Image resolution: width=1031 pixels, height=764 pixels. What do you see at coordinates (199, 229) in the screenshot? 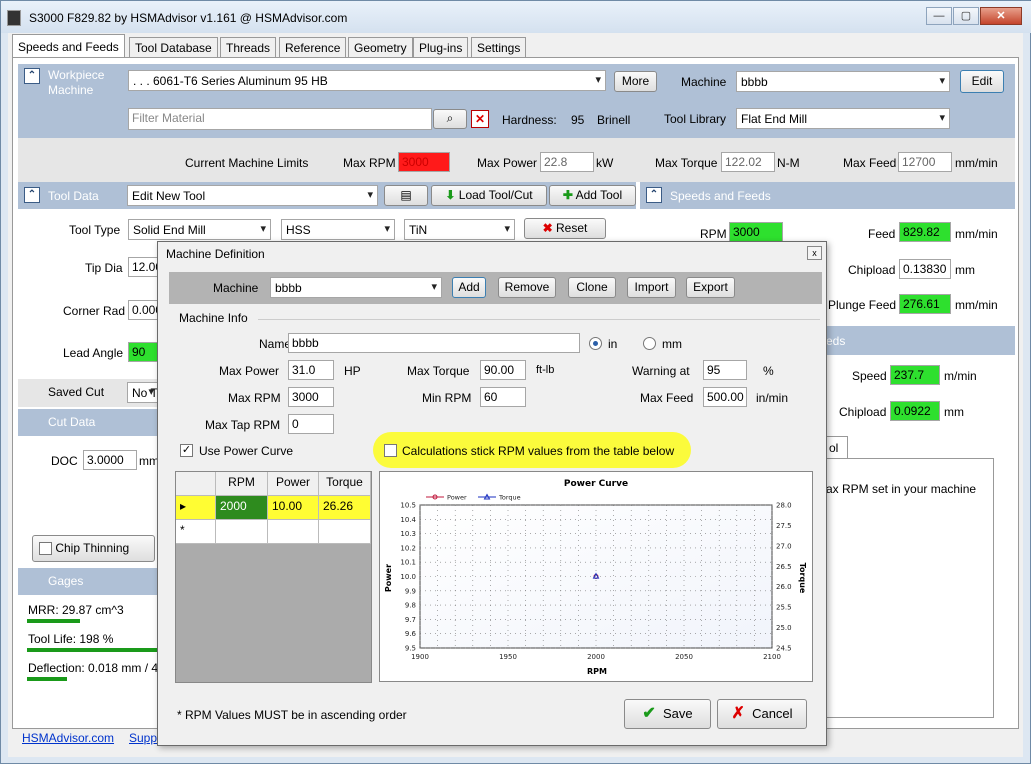
I see `tool-type-select: Solid End Mill` at bounding box center [199, 229].